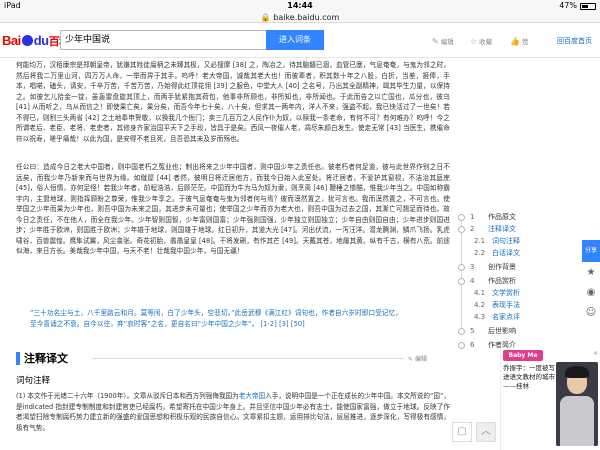 The height and width of the screenshot is (450, 600). What do you see at coordinates (490, 241) in the screenshot?
I see `toc-item: 2.1 词句注释` at bounding box center [490, 241].